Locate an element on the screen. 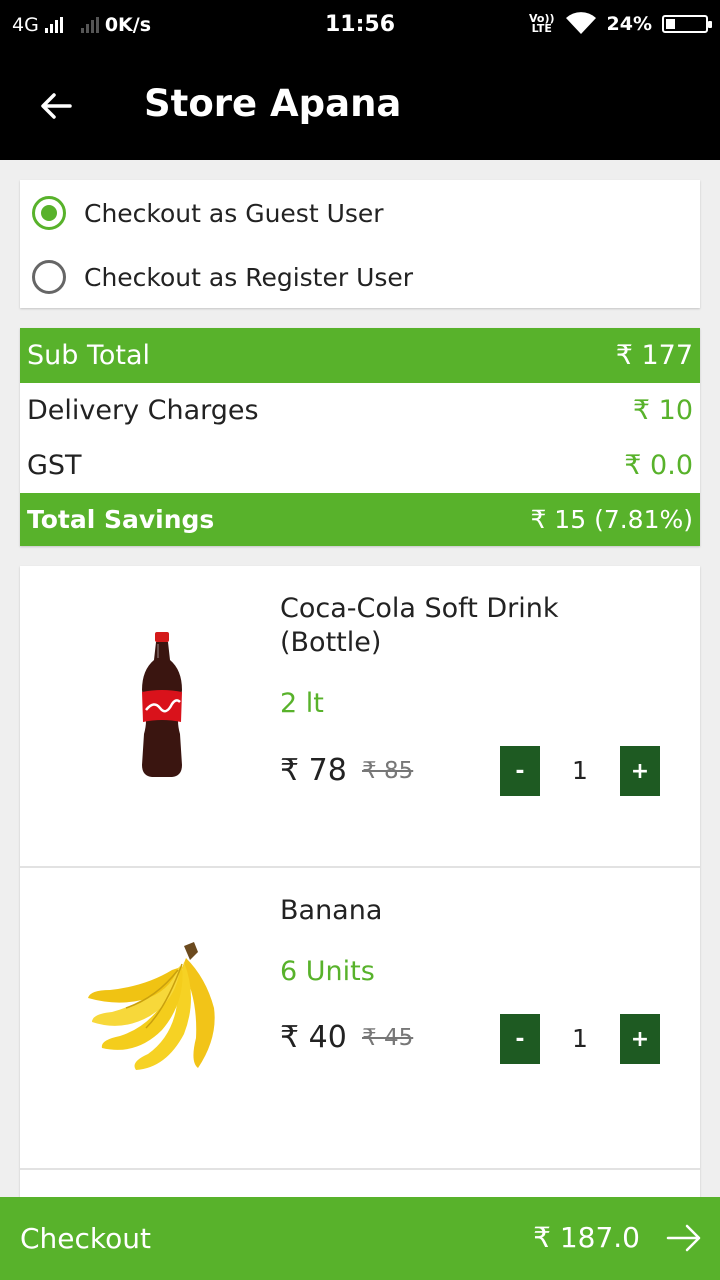 This screenshot has height=1280, width=720. savings-row: Total Savings ₹ 15 (7.81%) is located at coordinates (360, 519).